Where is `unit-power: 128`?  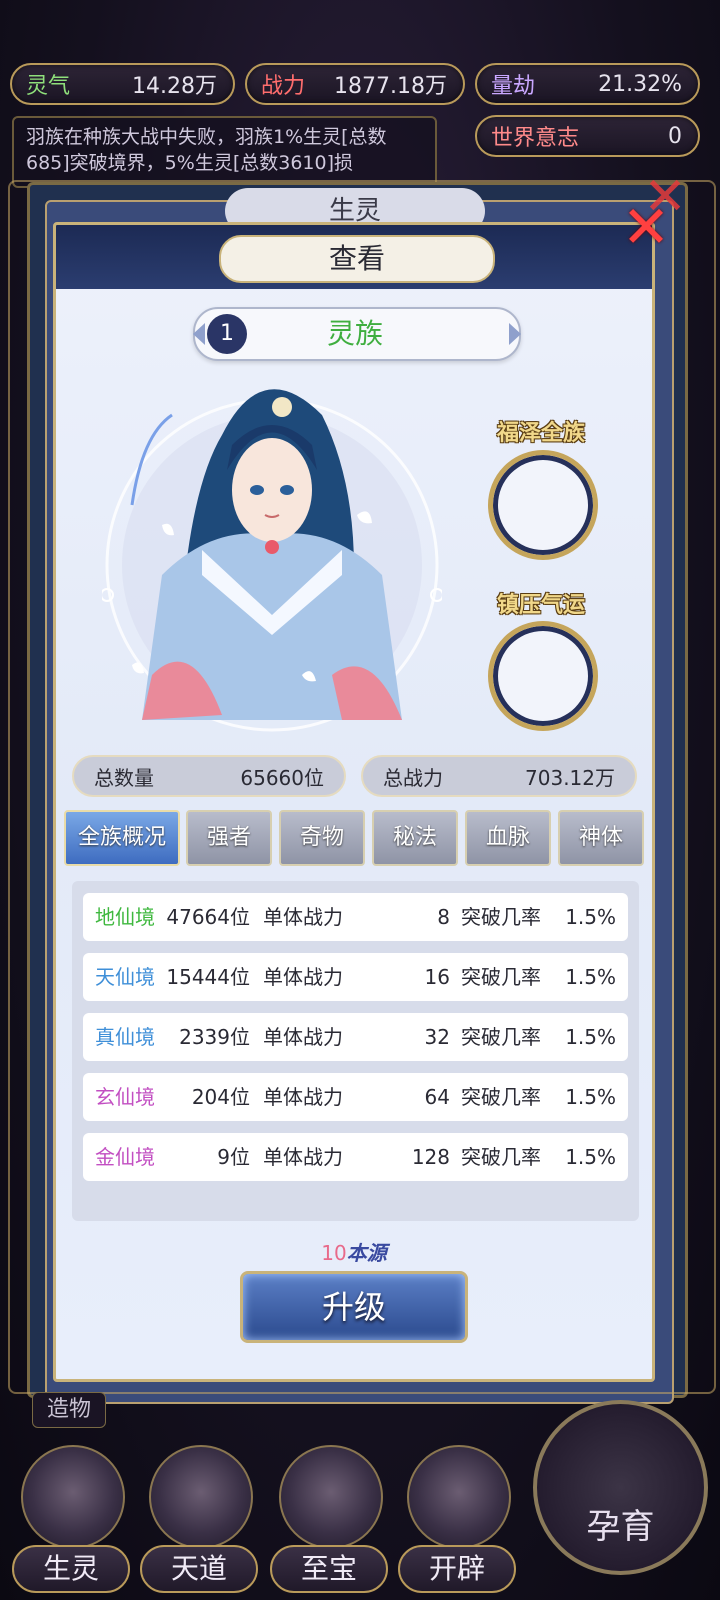
unit-power: 128 is located at coordinates (430, 1157).